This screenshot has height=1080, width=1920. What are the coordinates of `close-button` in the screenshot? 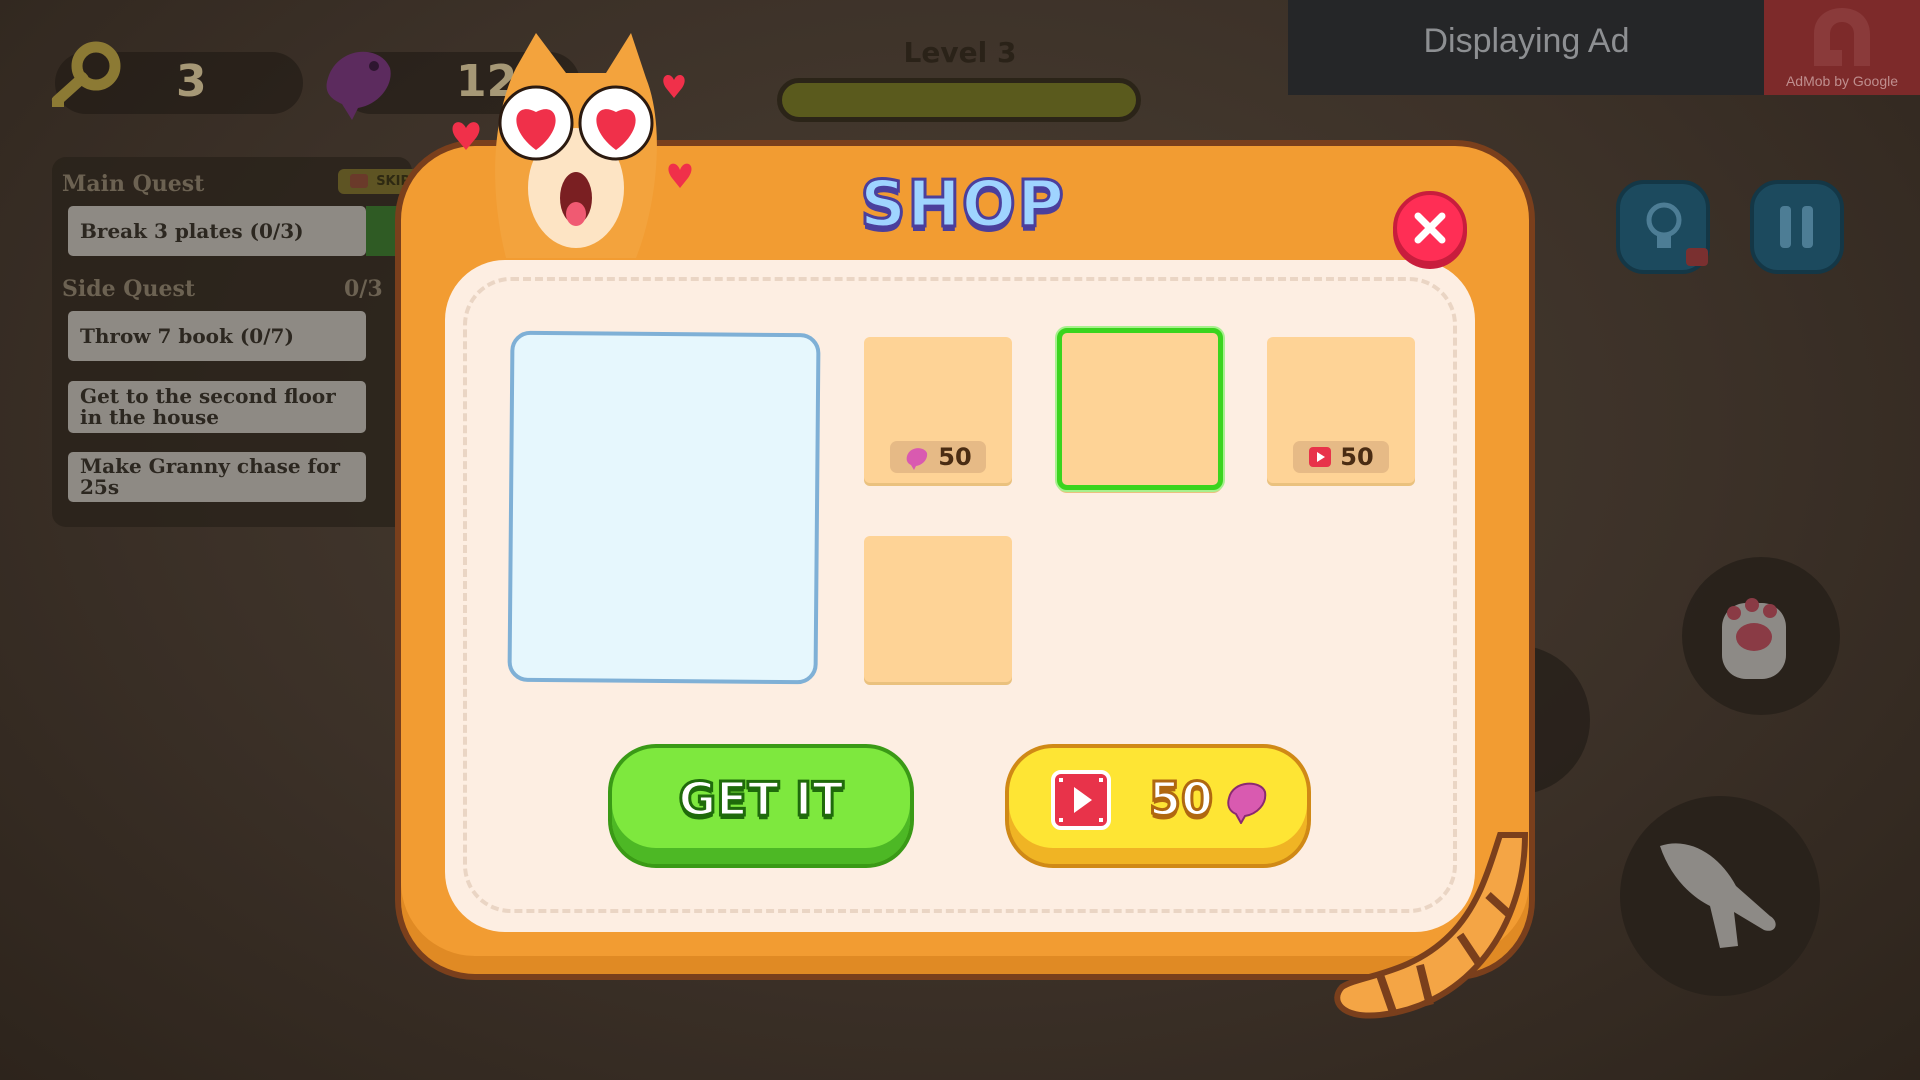 It's located at (1430, 228).